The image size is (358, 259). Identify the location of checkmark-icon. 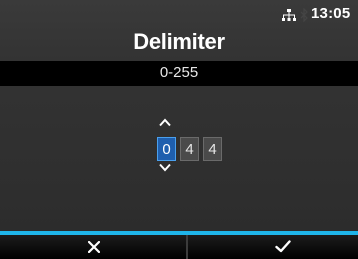
(283, 246).